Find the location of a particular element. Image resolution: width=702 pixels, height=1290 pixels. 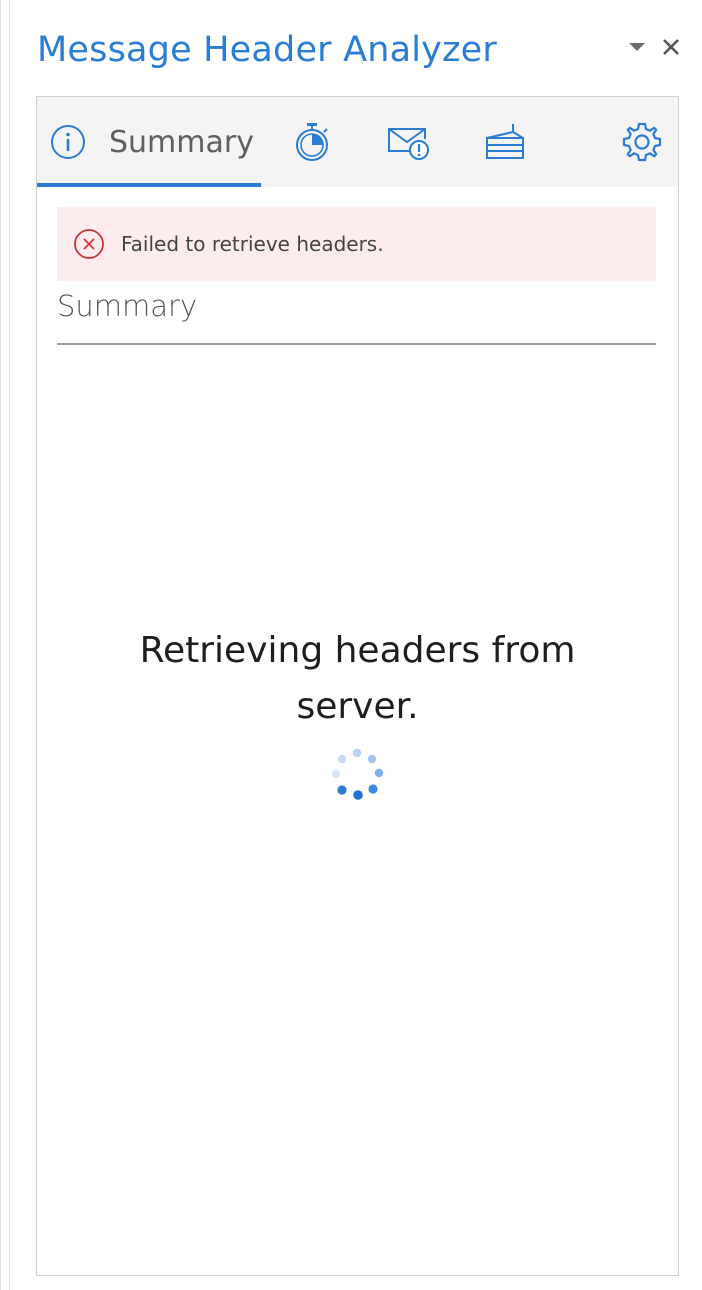

error-circle-icon is located at coordinates (89, 244).